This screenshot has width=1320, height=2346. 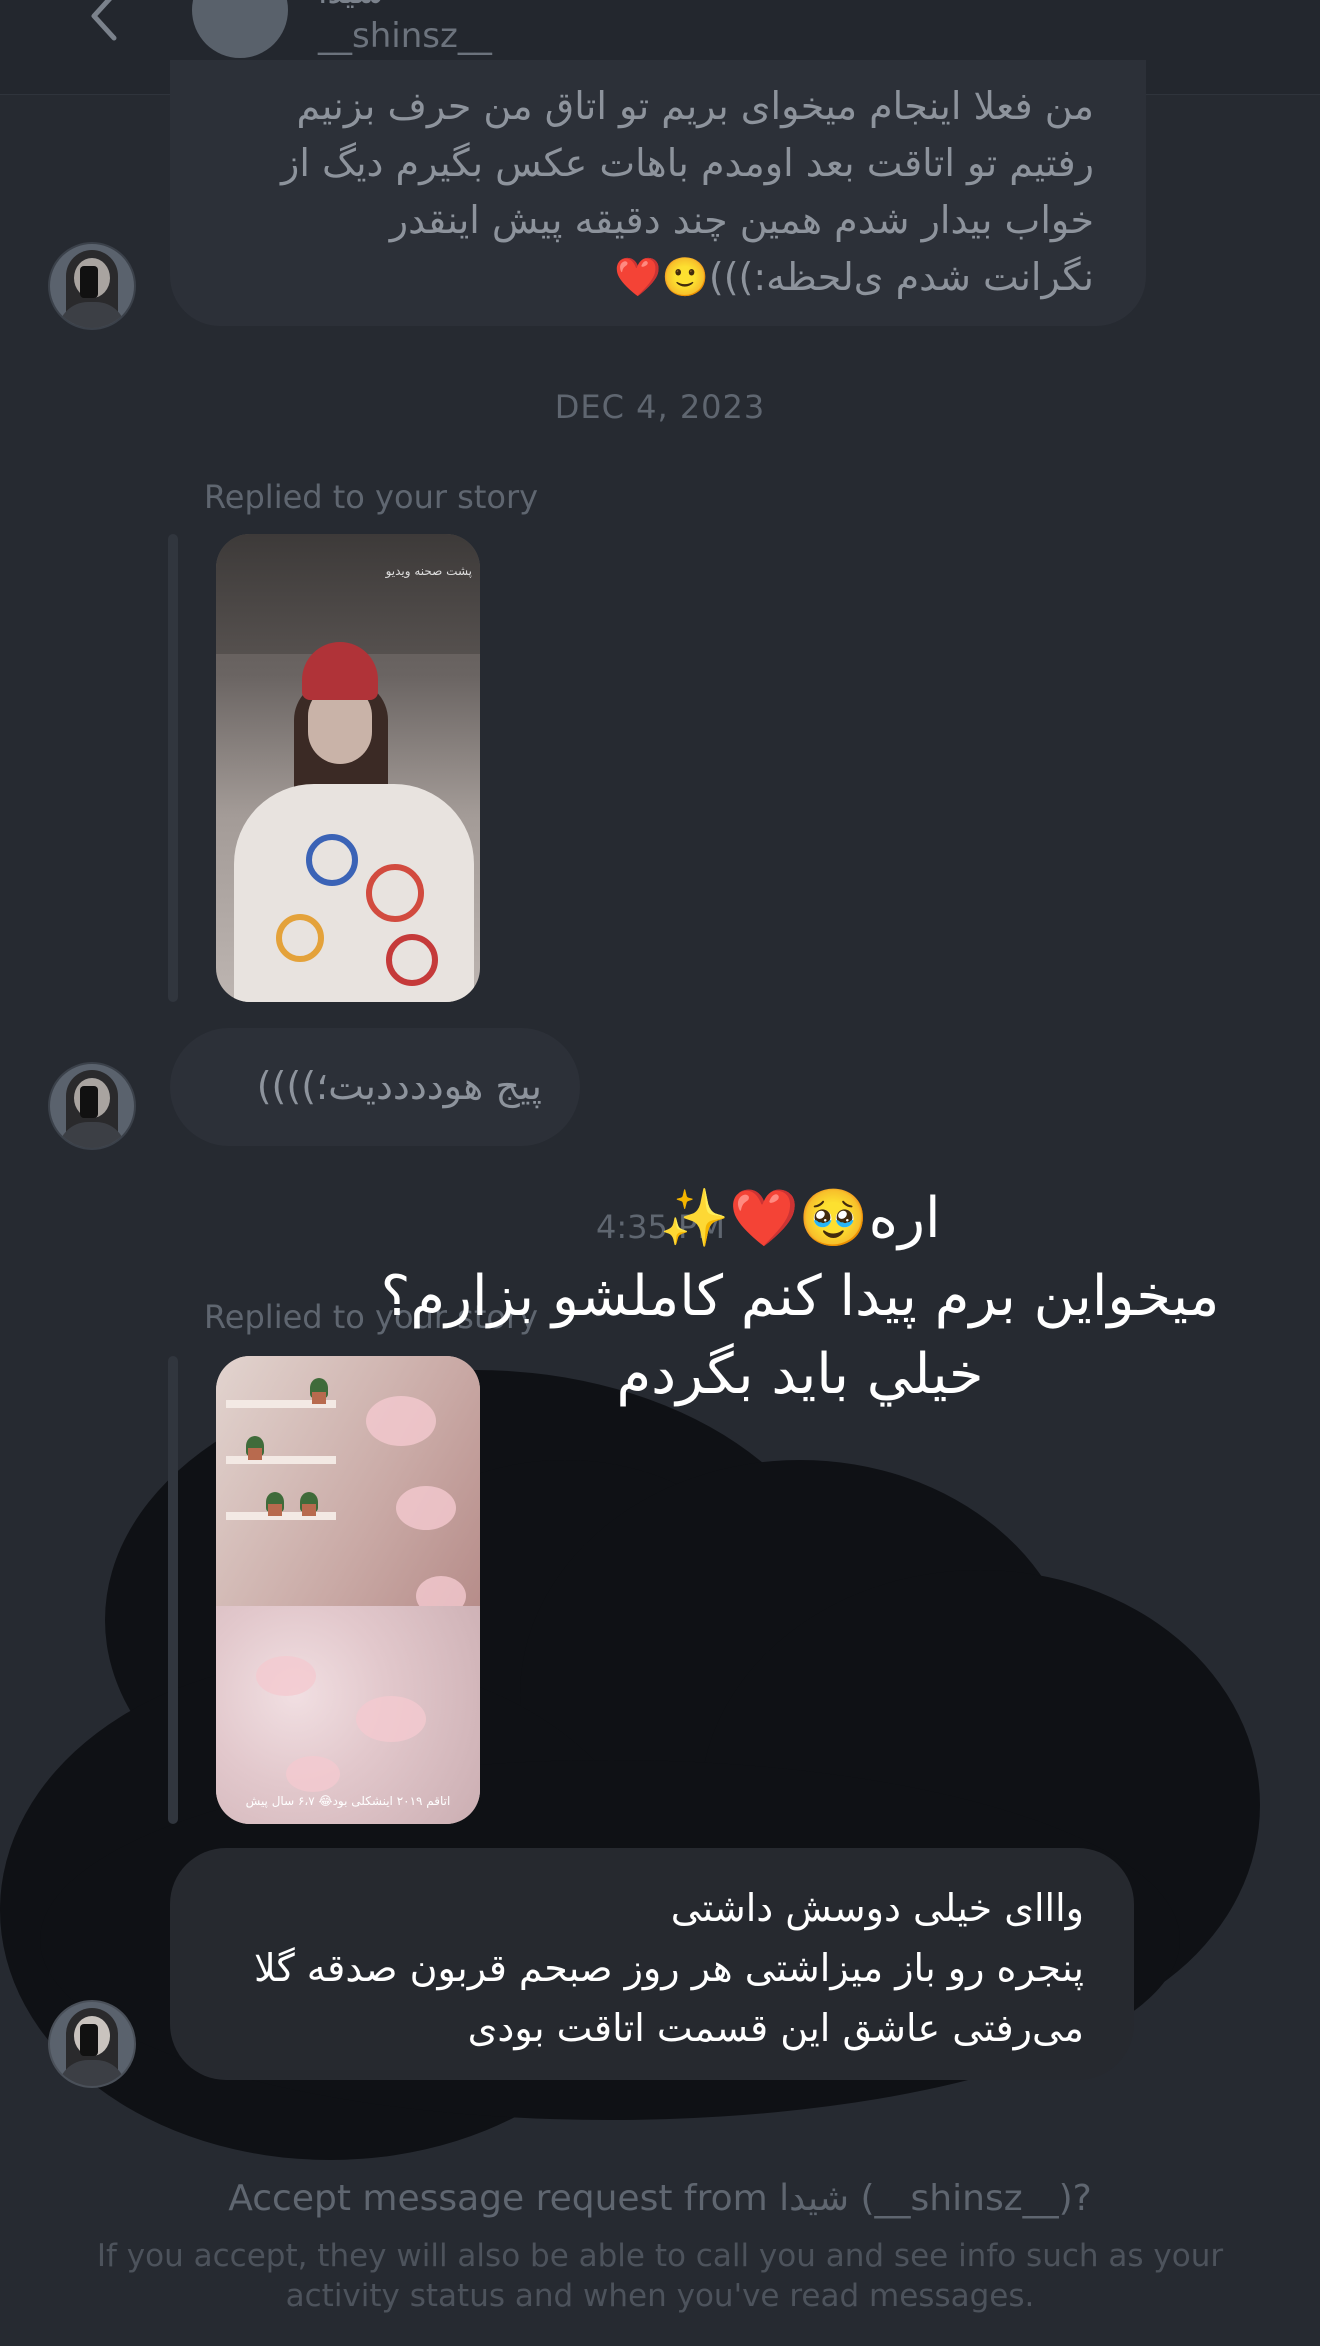 What do you see at coordinates (405, 36) in the screenshot?
I see `header-username: __shinsz__` at bounding box center [405, 36].